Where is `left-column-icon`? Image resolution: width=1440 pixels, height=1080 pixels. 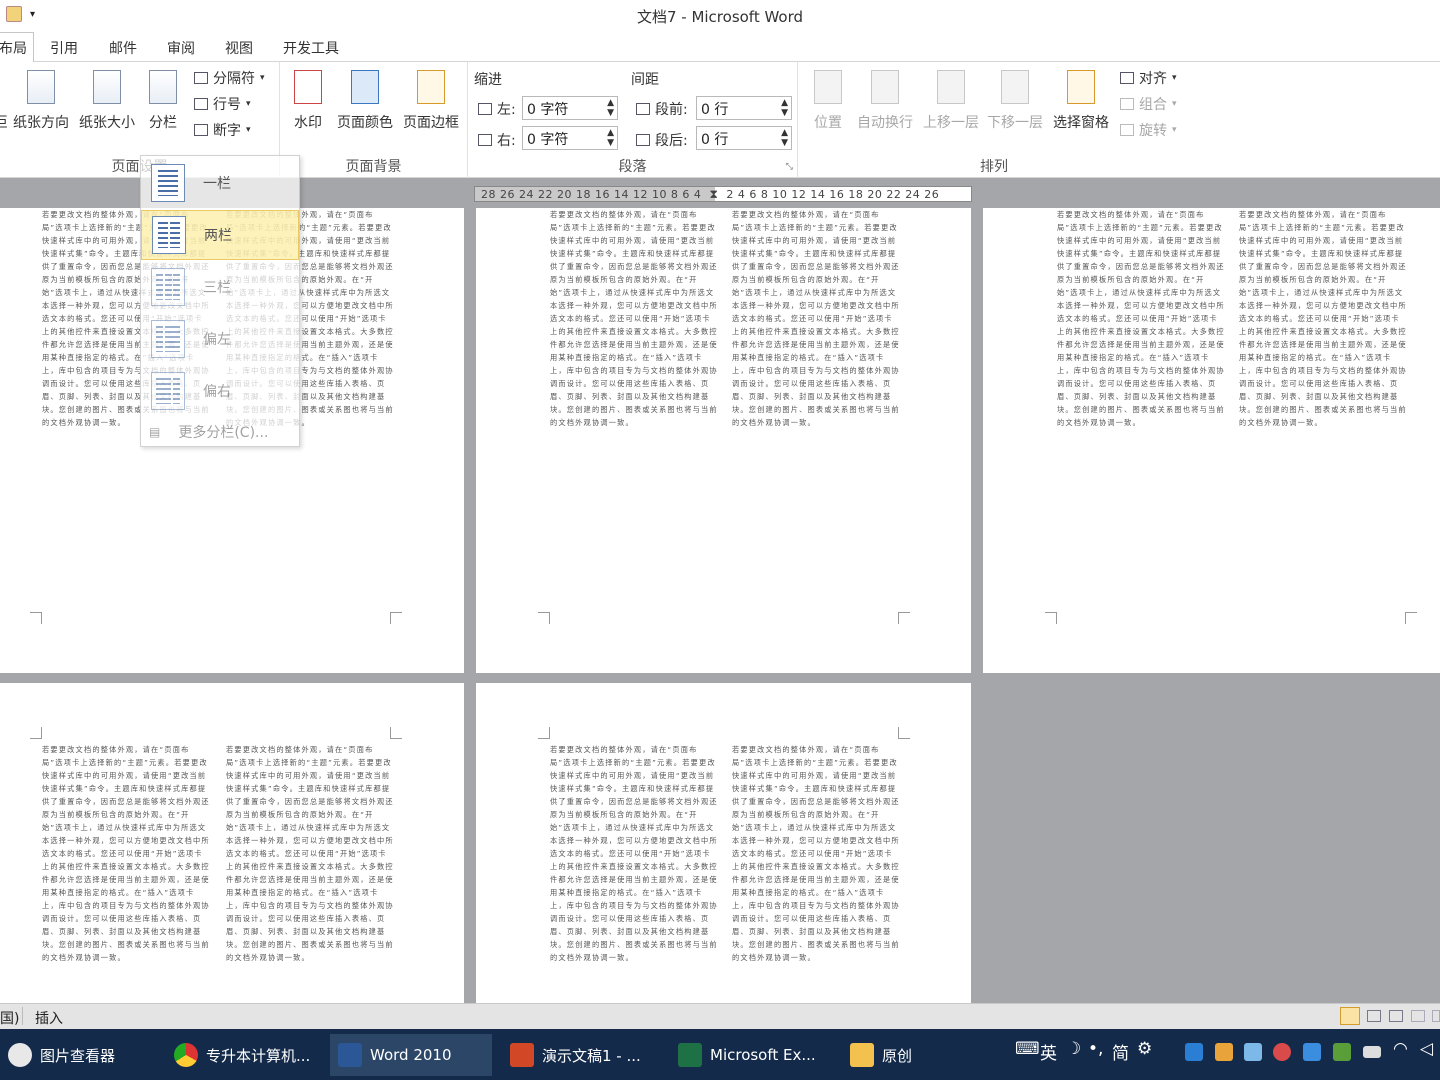
left-column-icon is located at coordinates (168, 339).